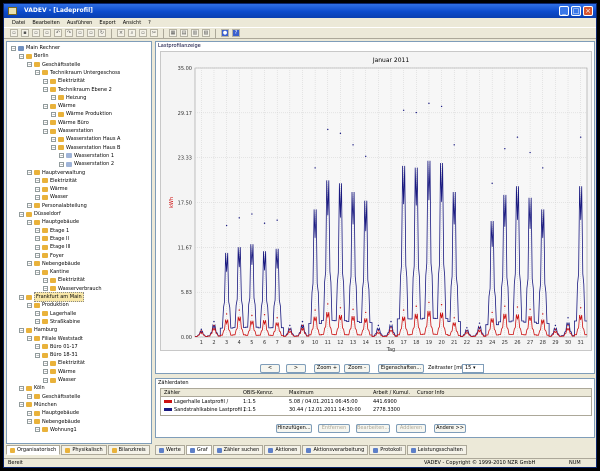  Describe the element at coordinates (56, 347) in the screenshot. I see `tree-item: − Büro 01-17` at that location.